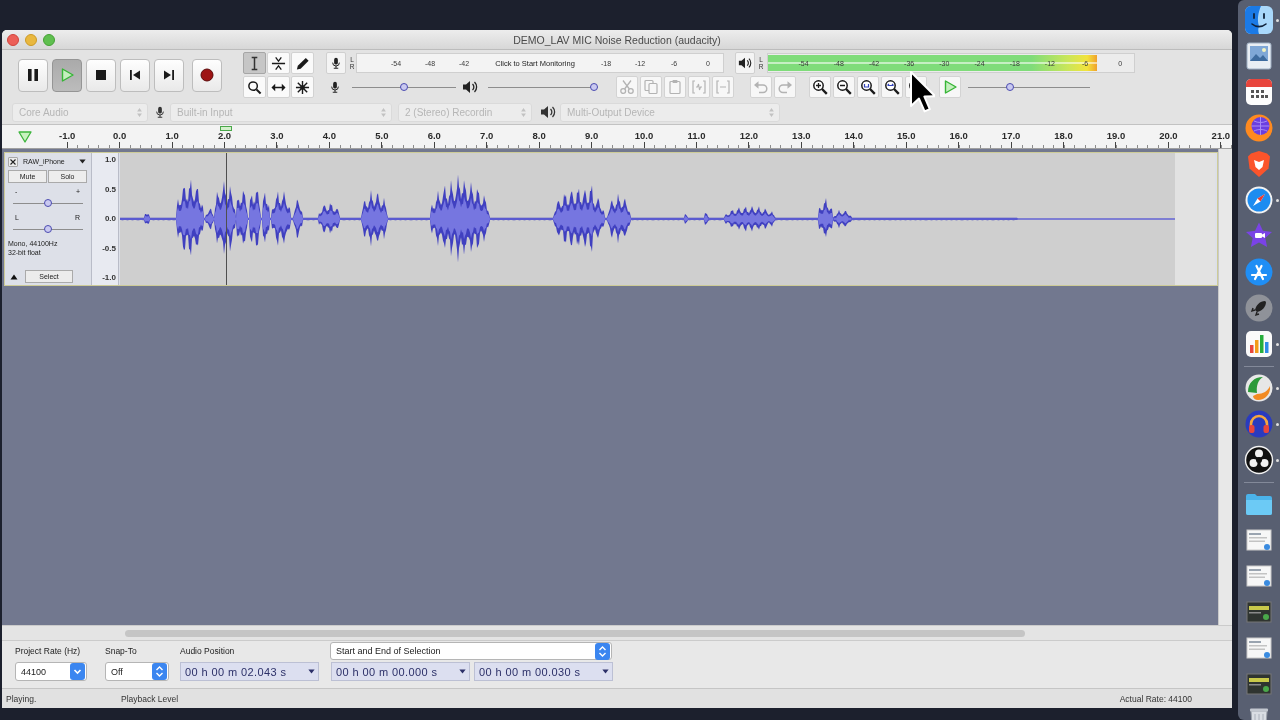 This screenshot has height=720, width=1280. I want to click on field-label: Snap-To, so click(121, 651).